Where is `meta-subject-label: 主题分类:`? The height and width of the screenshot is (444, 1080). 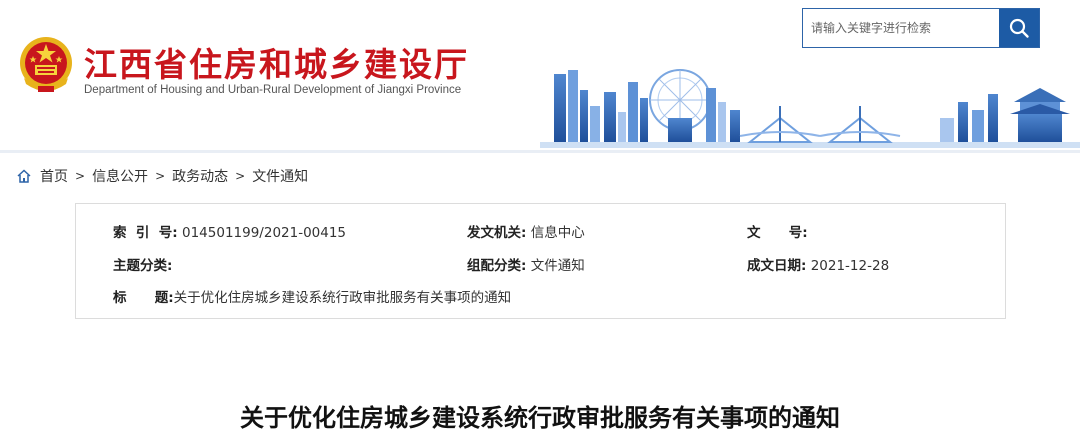 meta-subject-label: 主题分类: is located at coordinates (143, 266).